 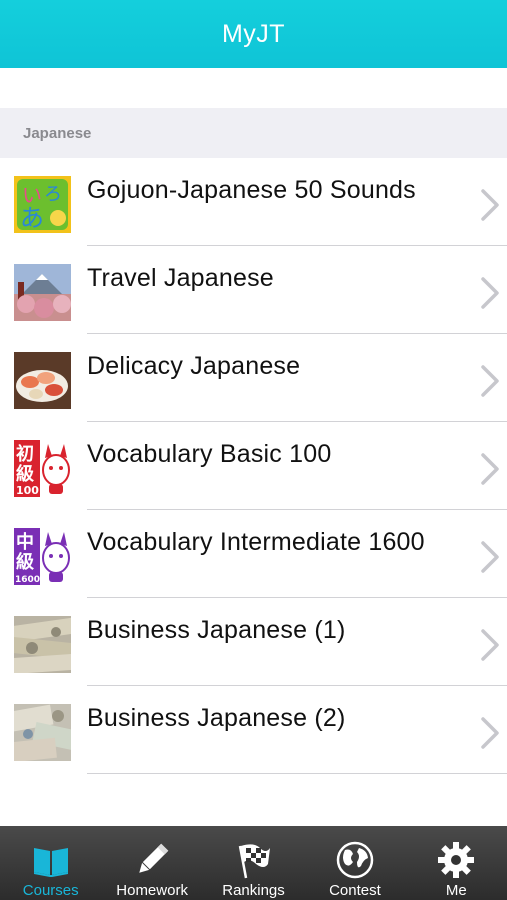 What do you see at coordinates (355, 860) in the screenshot?
I see `globe-icon` at bounding box center [355, 860].